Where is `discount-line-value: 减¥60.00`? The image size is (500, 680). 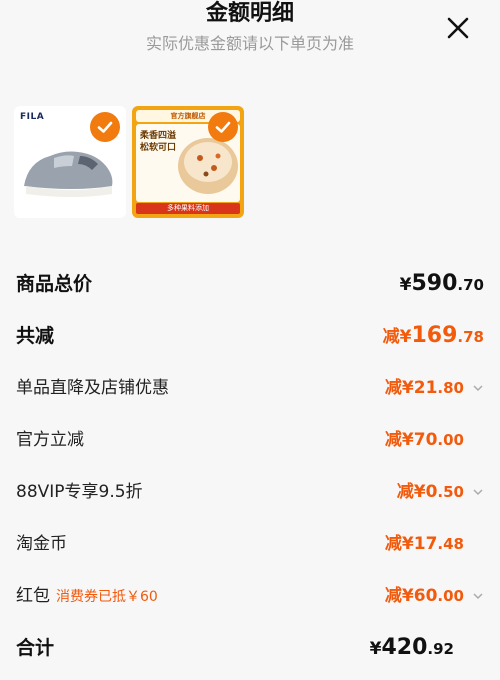 discount-line-value: 减¥60.00 is located at coordinates (424, 596).